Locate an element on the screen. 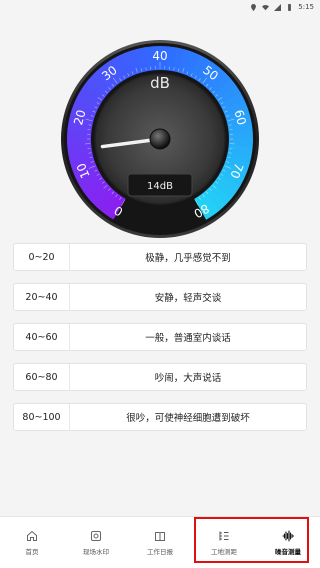  tab-watermark: 现场水印 is located at coordinates (96, 542).